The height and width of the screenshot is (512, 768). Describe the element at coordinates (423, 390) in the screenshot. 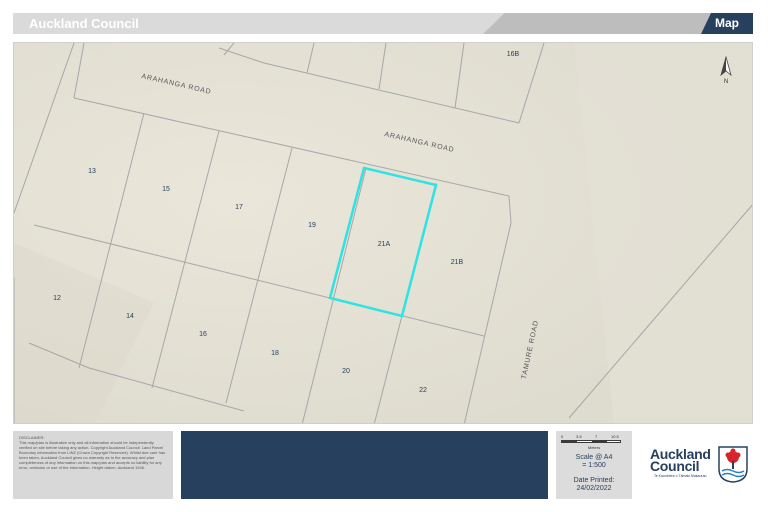

I see `parcel-label: 22` at that location.